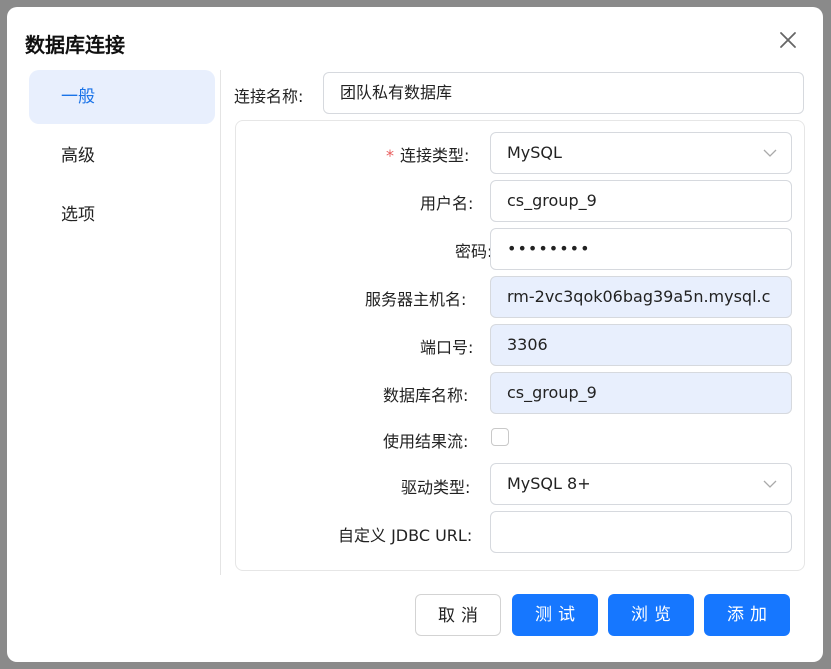 The height and width of the screenshot is (669, 831). I want to click on port-value: 3306, so click(527, 344).